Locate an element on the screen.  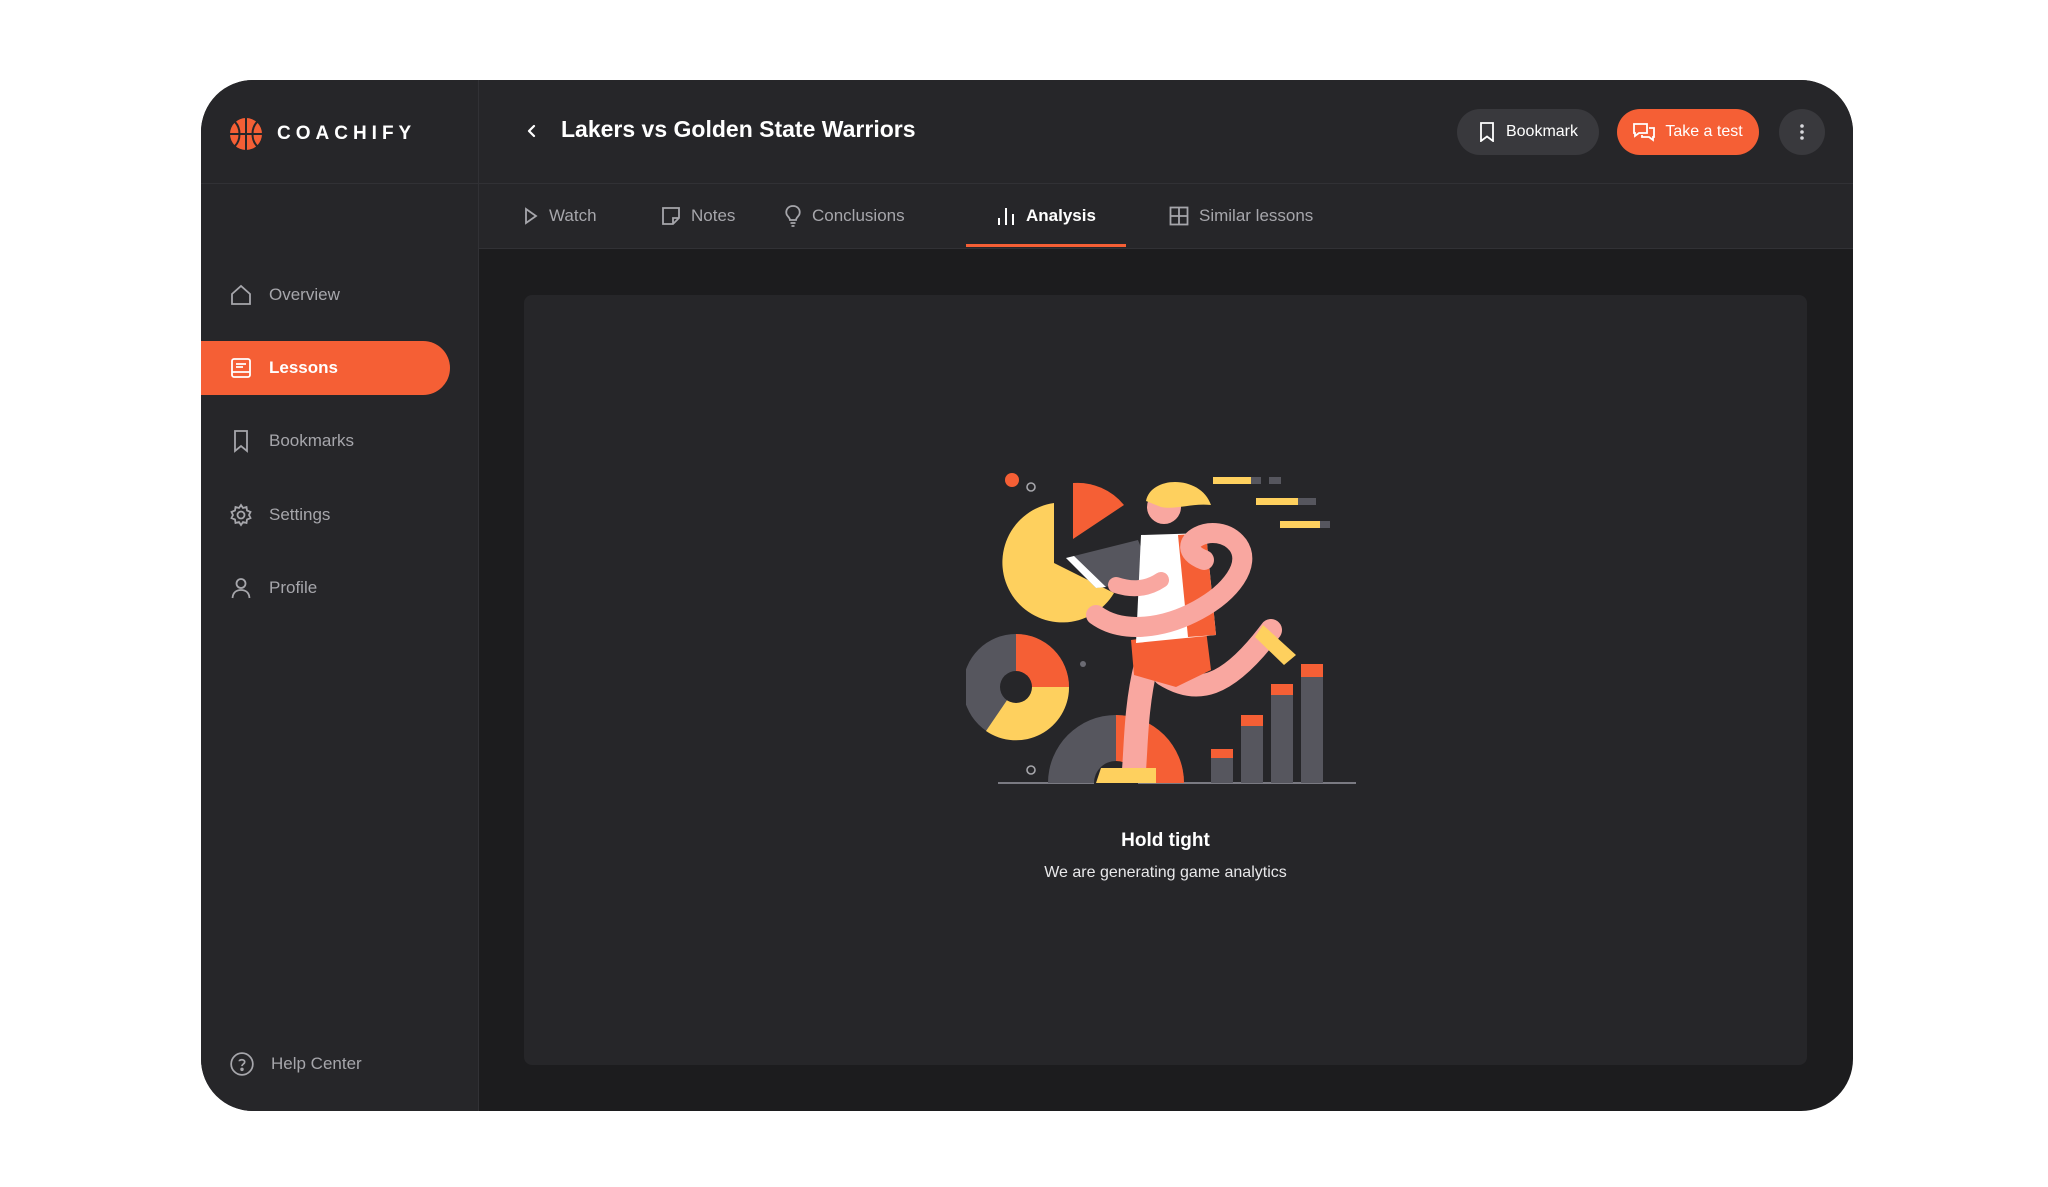
help-icon is located at coordinates (242, 1064).